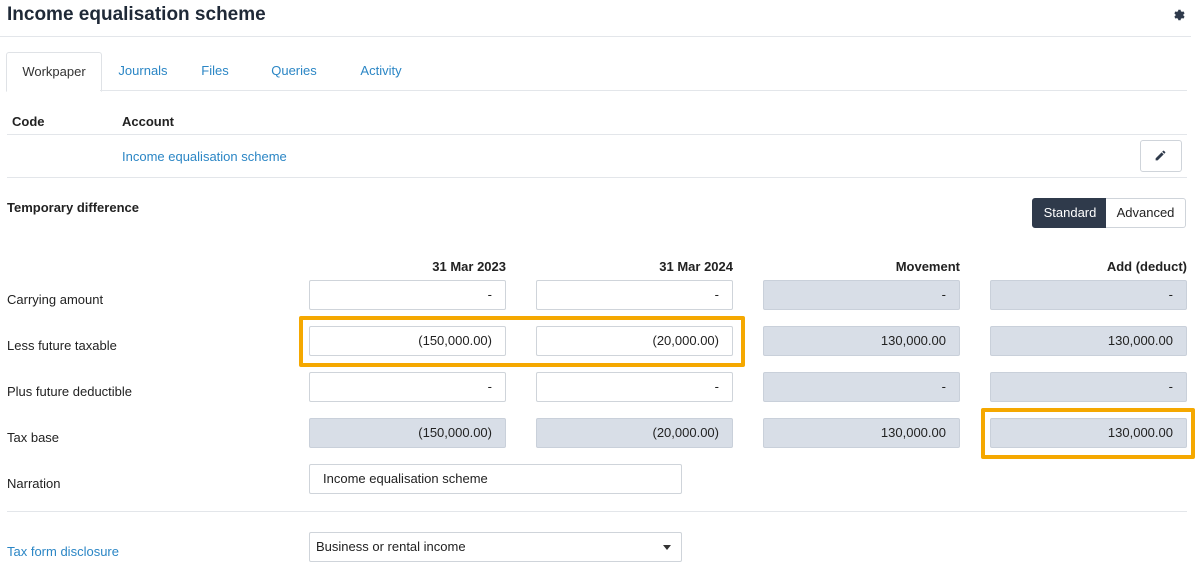  I want to click on section-divider, so click(597, 511).